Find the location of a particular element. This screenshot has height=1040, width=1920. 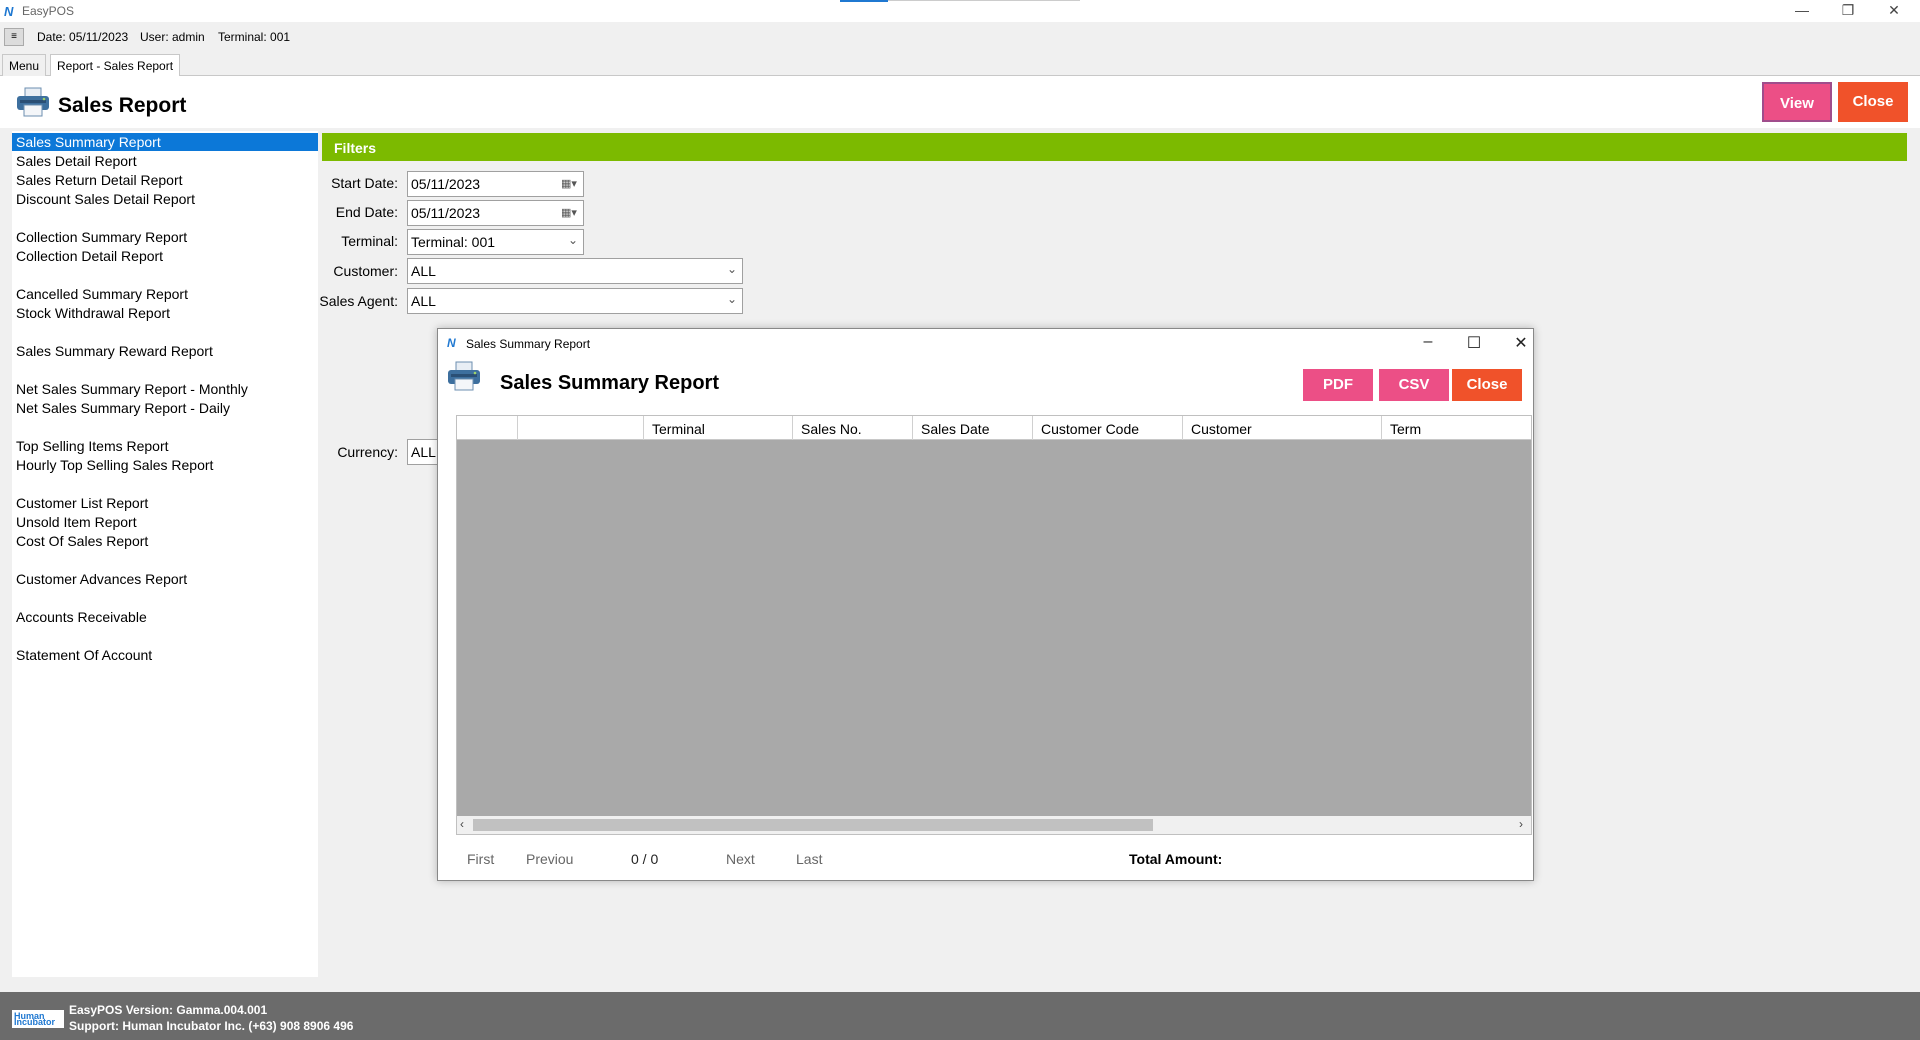

end-date-value: 05/11/2023 is located at coordinates (446, 213).